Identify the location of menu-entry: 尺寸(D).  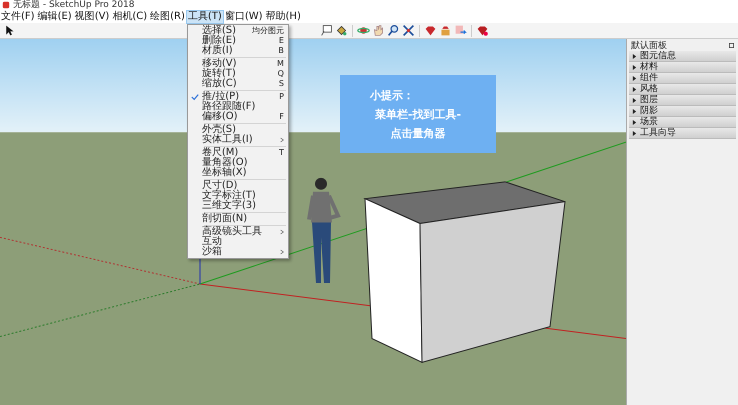
(238, 185).